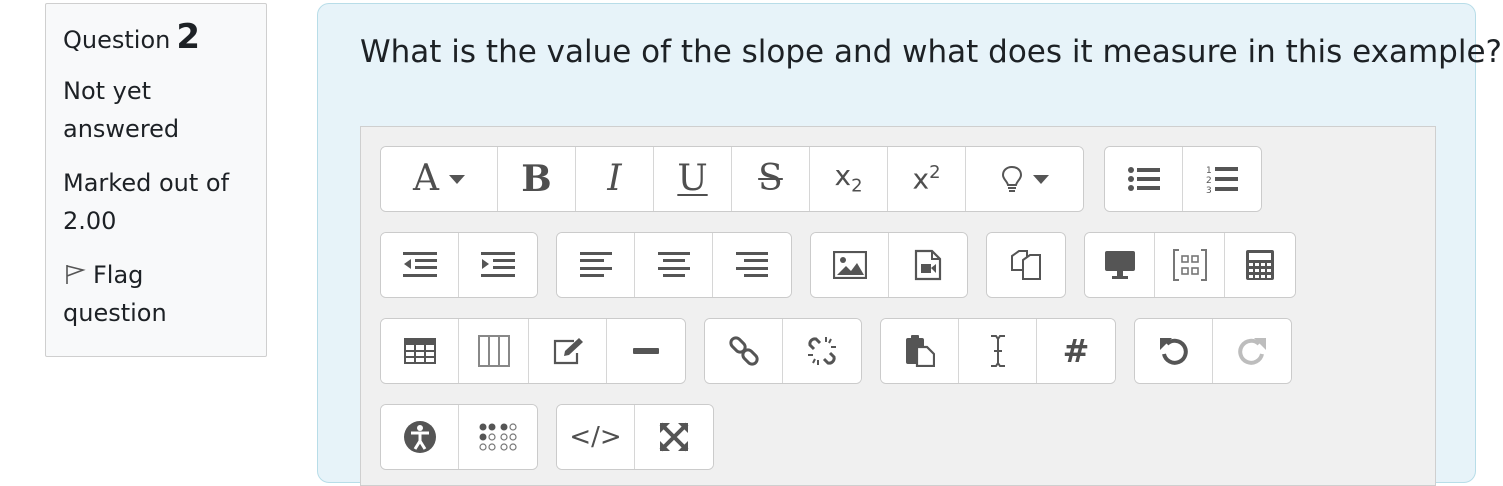  What do you see at coordinates (935, 173) in the screenshot?
I see `superscript-sup: 2` at bounding box center [935, 173].